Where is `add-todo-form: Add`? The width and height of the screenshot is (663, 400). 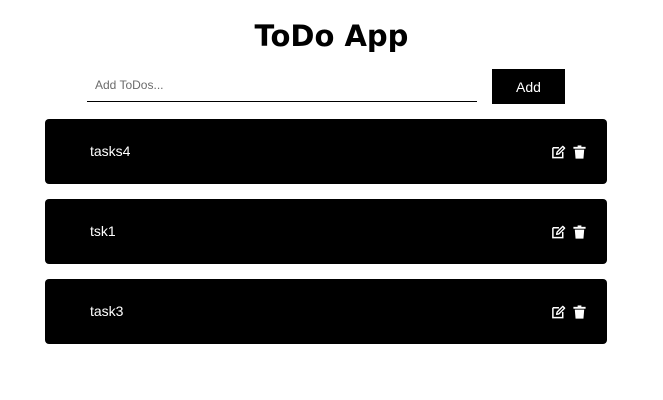 add-todo-form: Add is located at coordinates (326, 86).